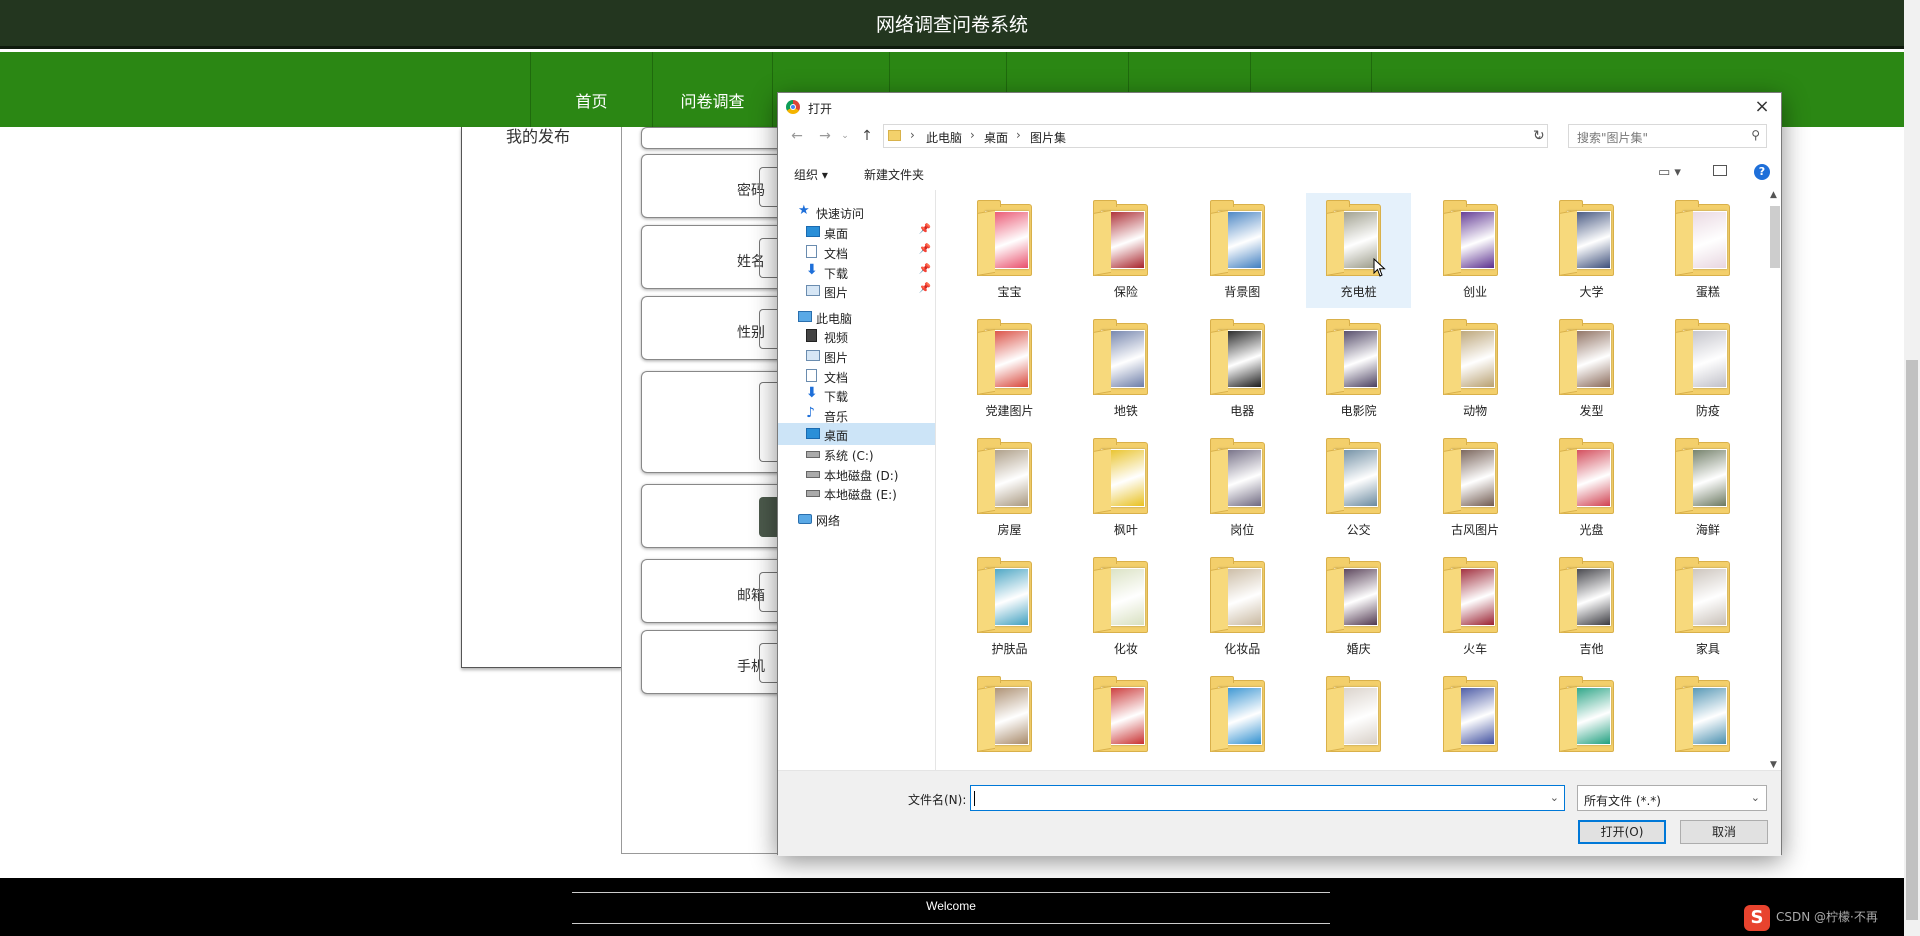 The width and height of the screenshot is (1920, 936). What do you see at coordinates (1475, 607) in the screenshot?
I see `folder-item: 火车` at bounding box center [1475, 607].